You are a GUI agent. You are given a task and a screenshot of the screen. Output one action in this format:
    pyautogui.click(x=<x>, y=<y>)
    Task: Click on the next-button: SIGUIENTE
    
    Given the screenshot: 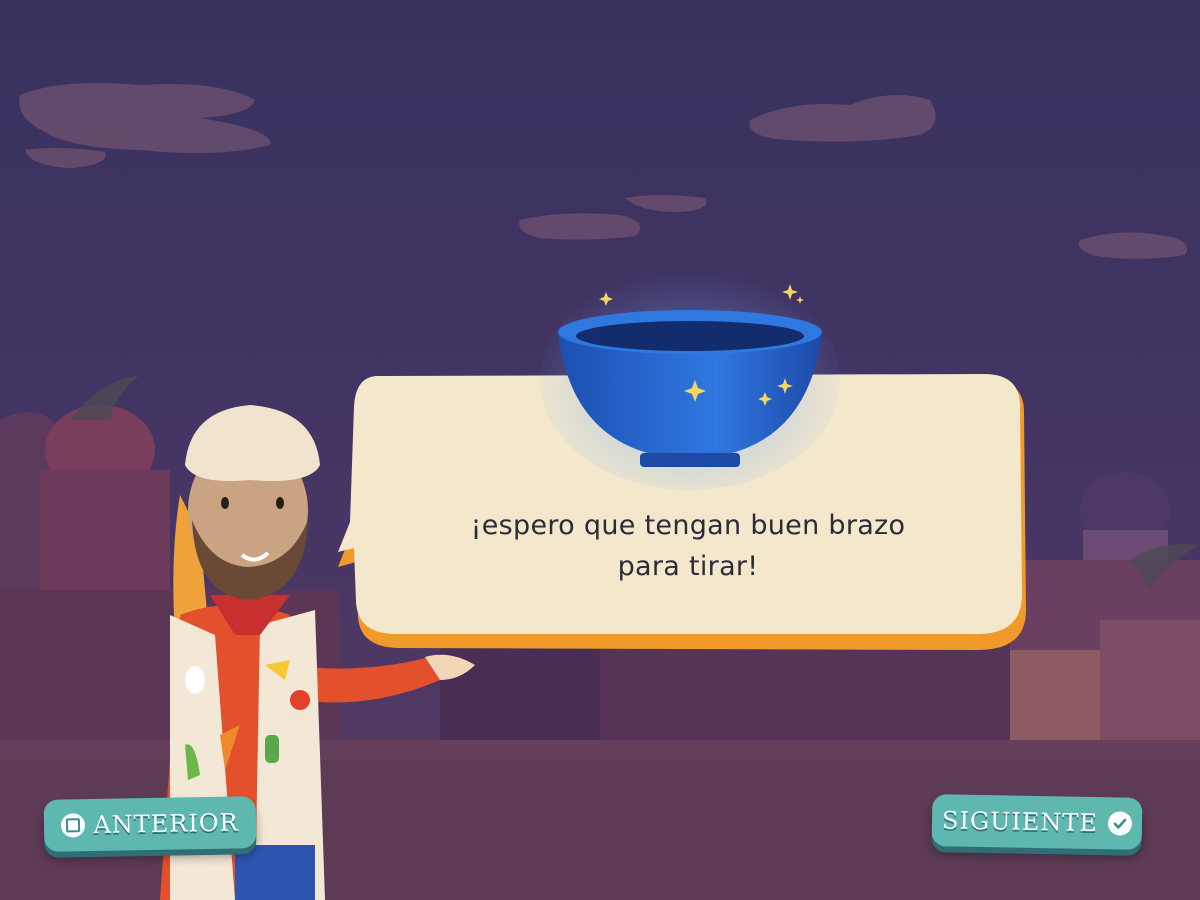 What is the action you would take?
    pyautogui.click(x=1037, y=822)
    